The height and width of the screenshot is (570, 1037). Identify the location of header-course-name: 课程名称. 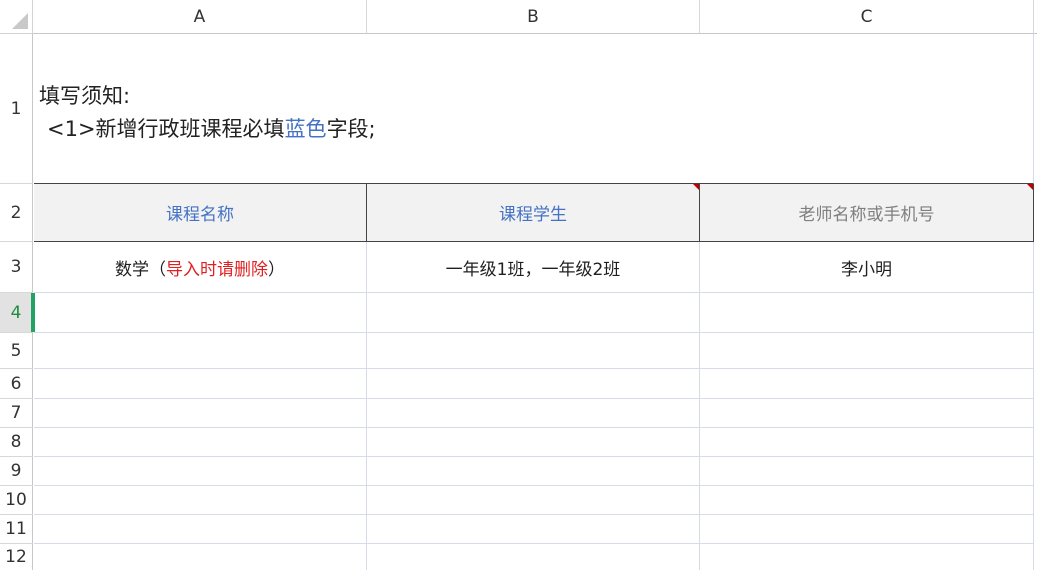
(200, 215).